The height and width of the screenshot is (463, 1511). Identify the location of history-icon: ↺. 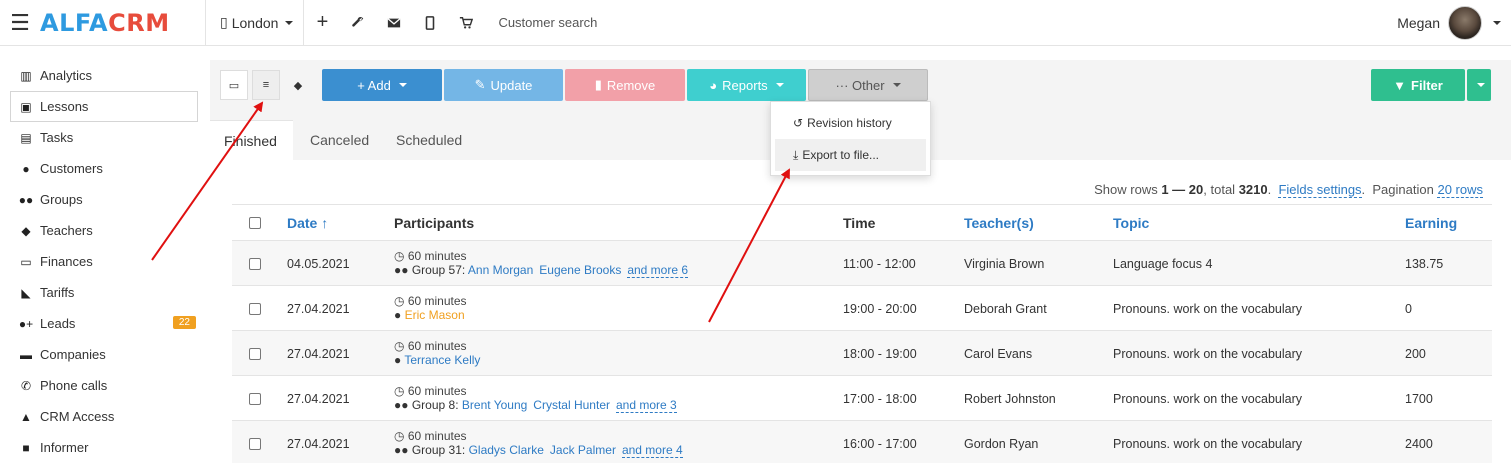
(798, 123).